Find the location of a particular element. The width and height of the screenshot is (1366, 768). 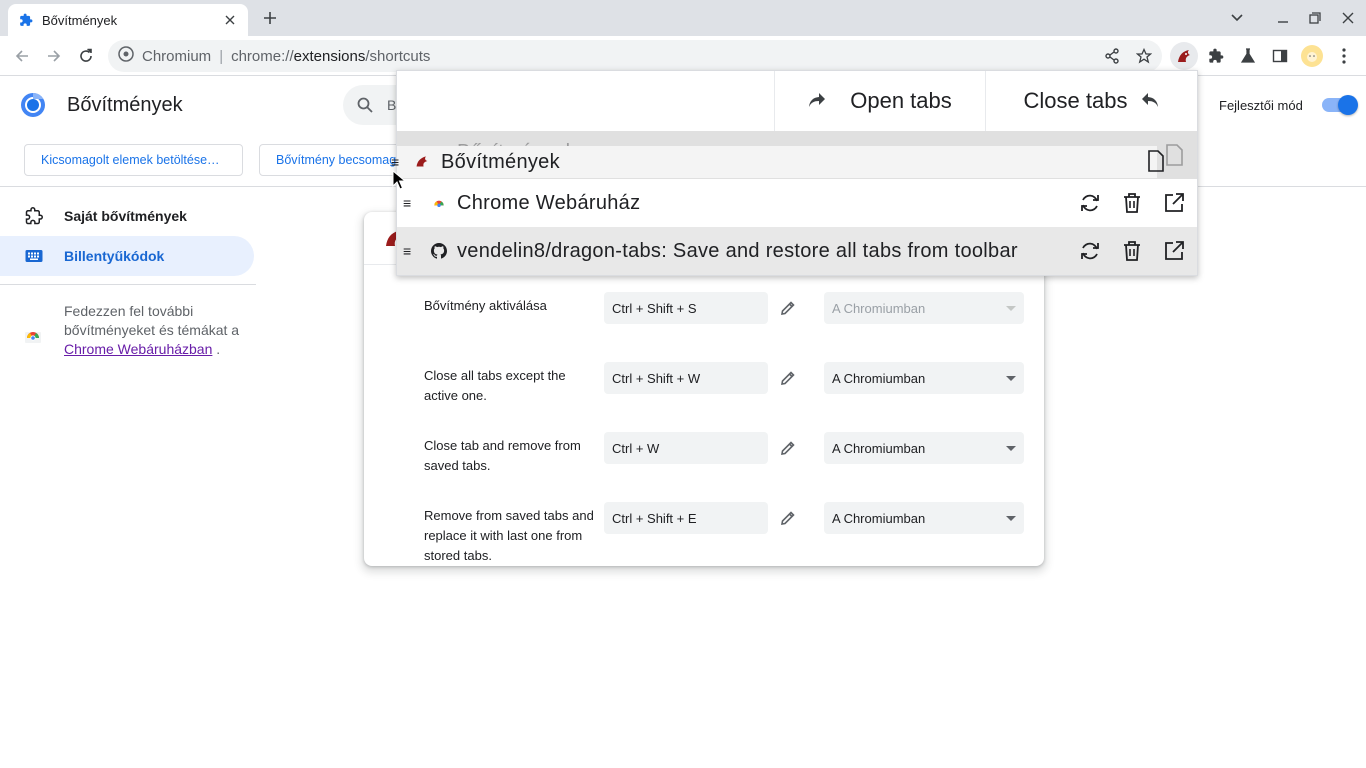

popup-tab-row: ≡ Chrome Webáruház is located at coordinates (797, 203).